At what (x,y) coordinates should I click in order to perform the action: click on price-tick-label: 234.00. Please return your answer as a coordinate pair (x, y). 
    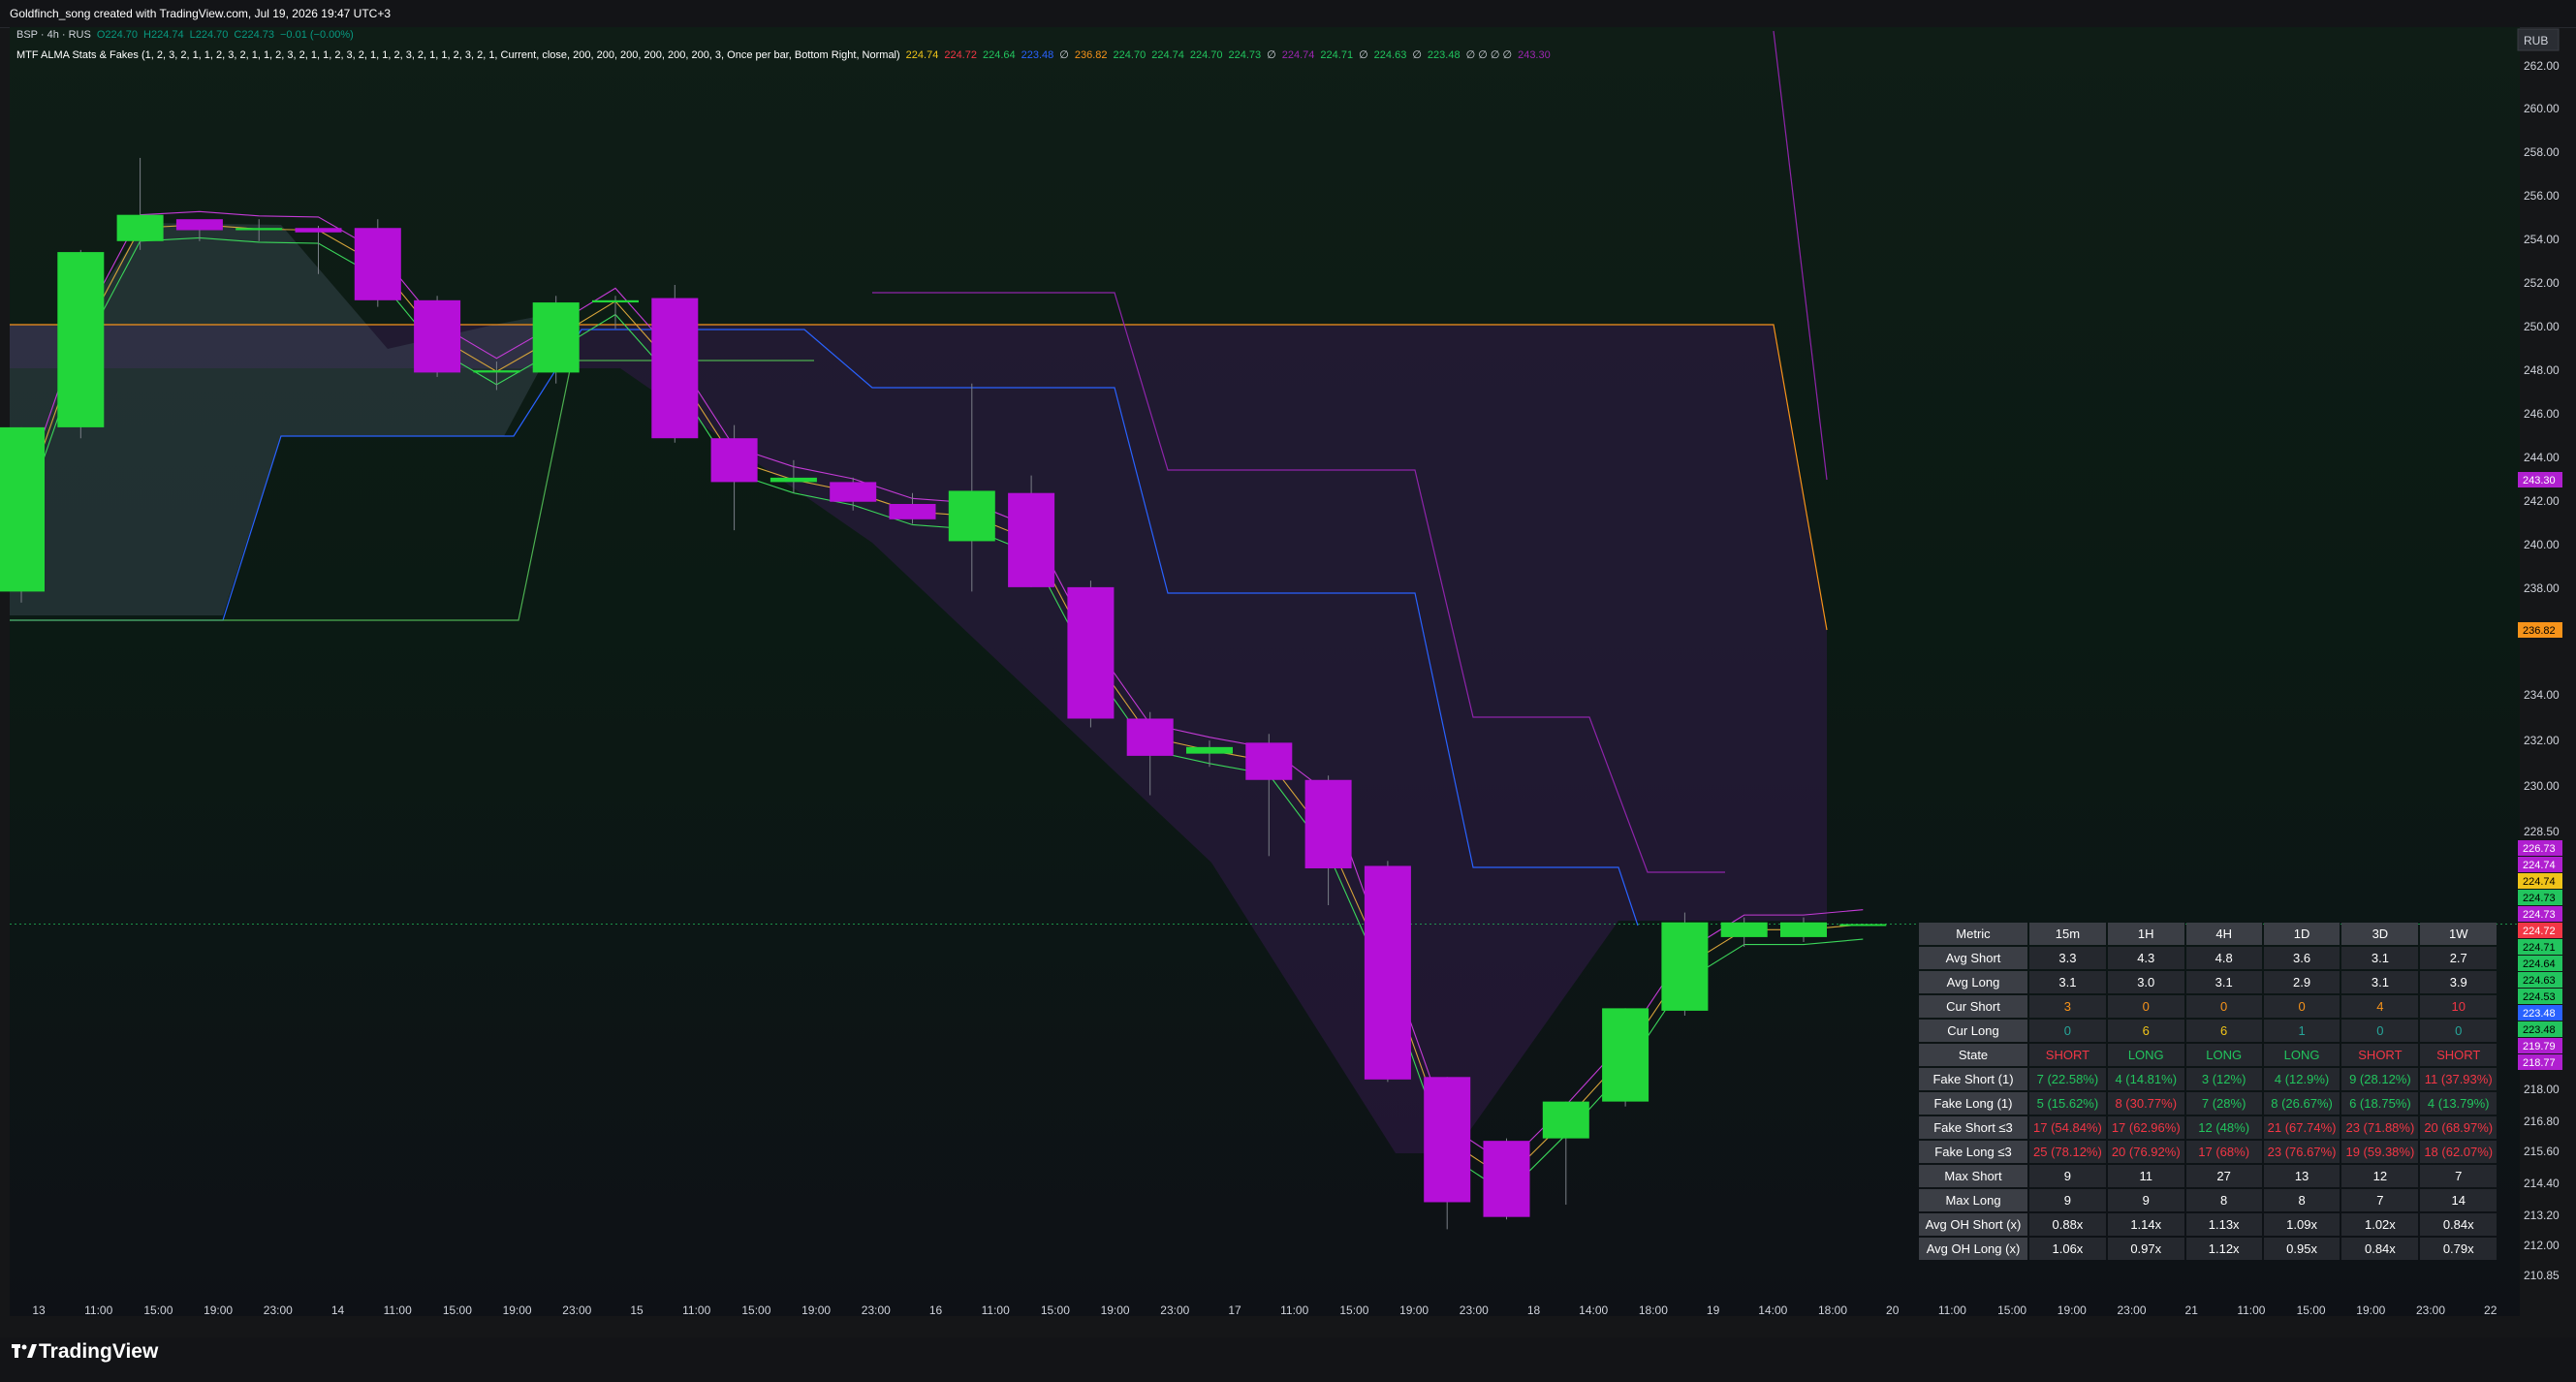
    Looking at the image, I should click on (2542, 695).